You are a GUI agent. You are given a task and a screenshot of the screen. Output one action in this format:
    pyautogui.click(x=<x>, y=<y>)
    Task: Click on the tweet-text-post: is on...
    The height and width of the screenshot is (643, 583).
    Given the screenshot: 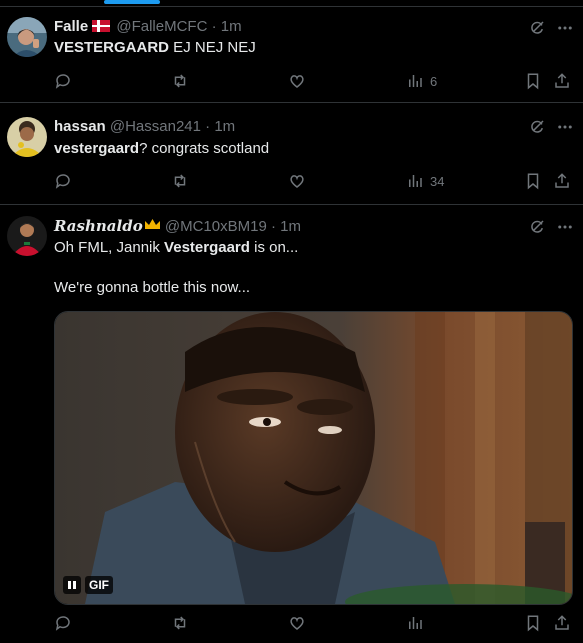 What is the action you would take?
    pyautogui.click(x=274, y=247)
    